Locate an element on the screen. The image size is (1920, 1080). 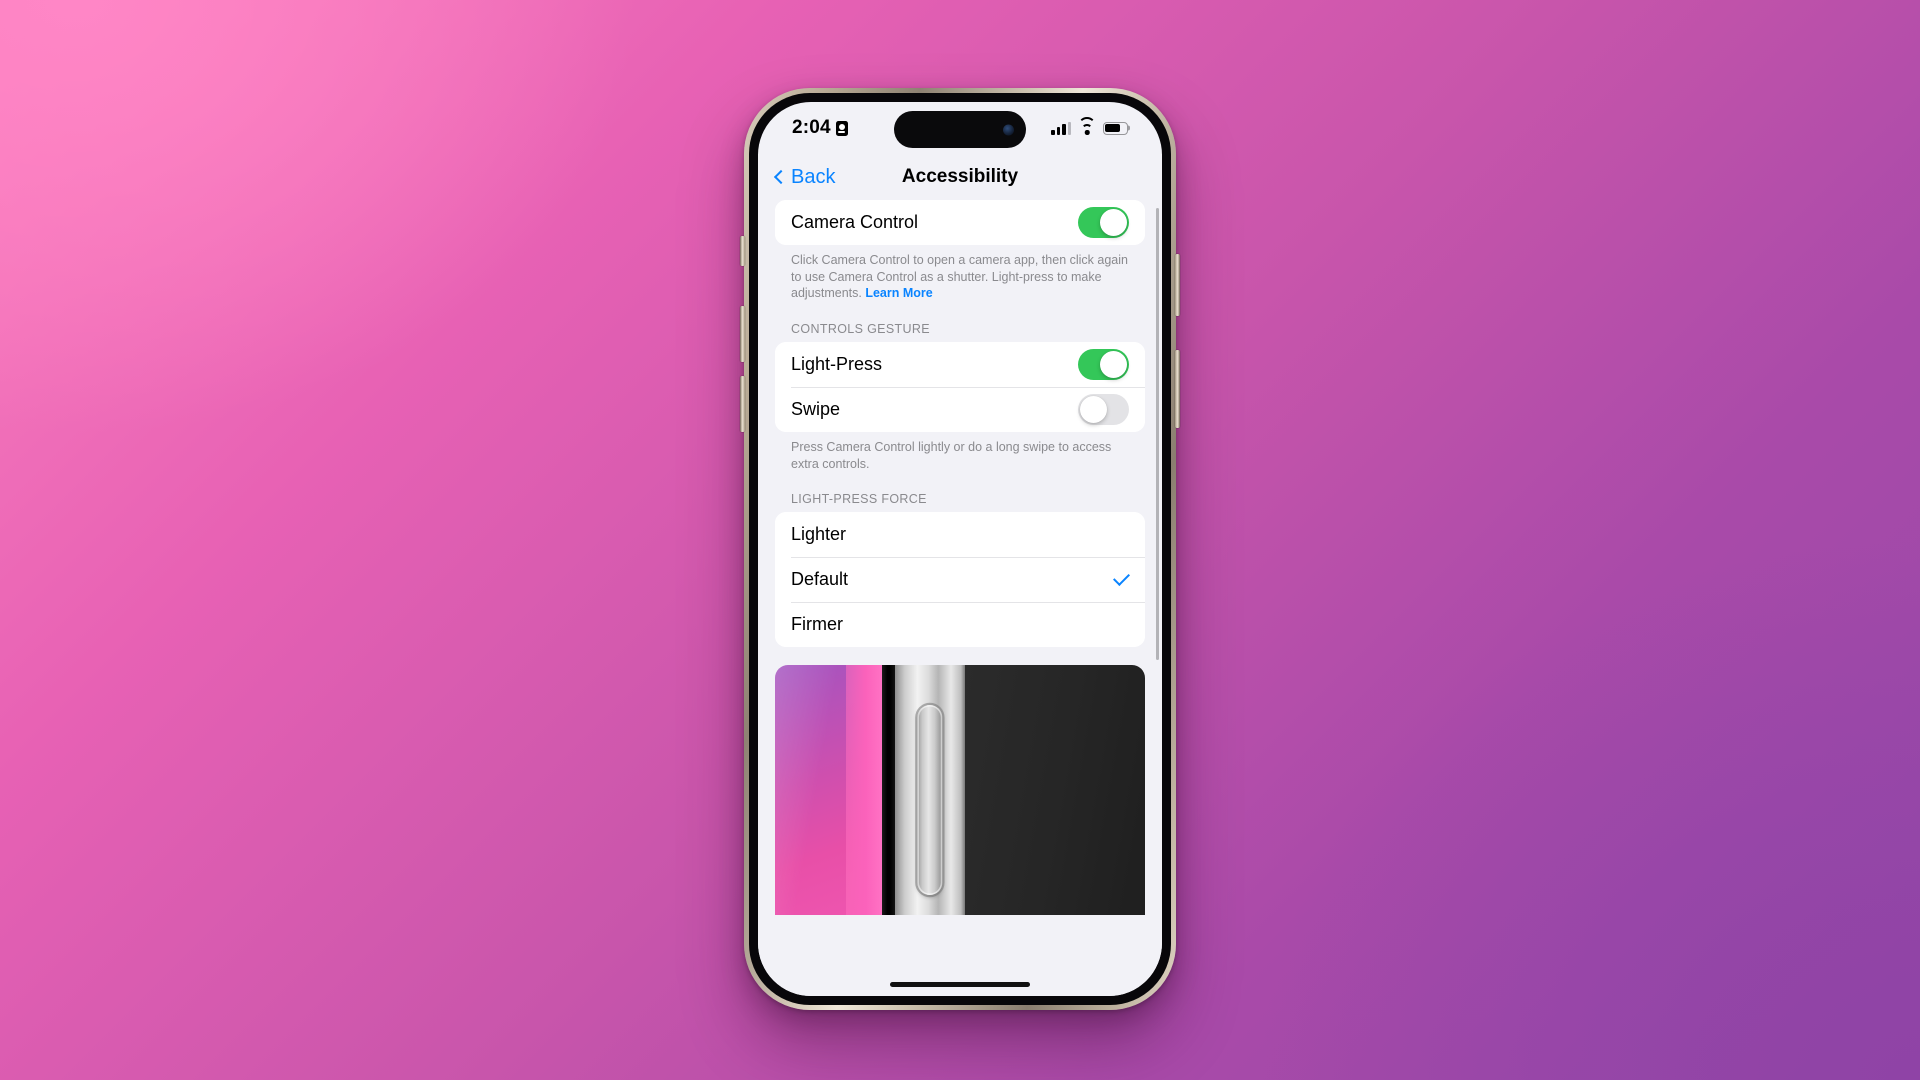
scrollbar-thumb is located at coordinates (1157, 434).